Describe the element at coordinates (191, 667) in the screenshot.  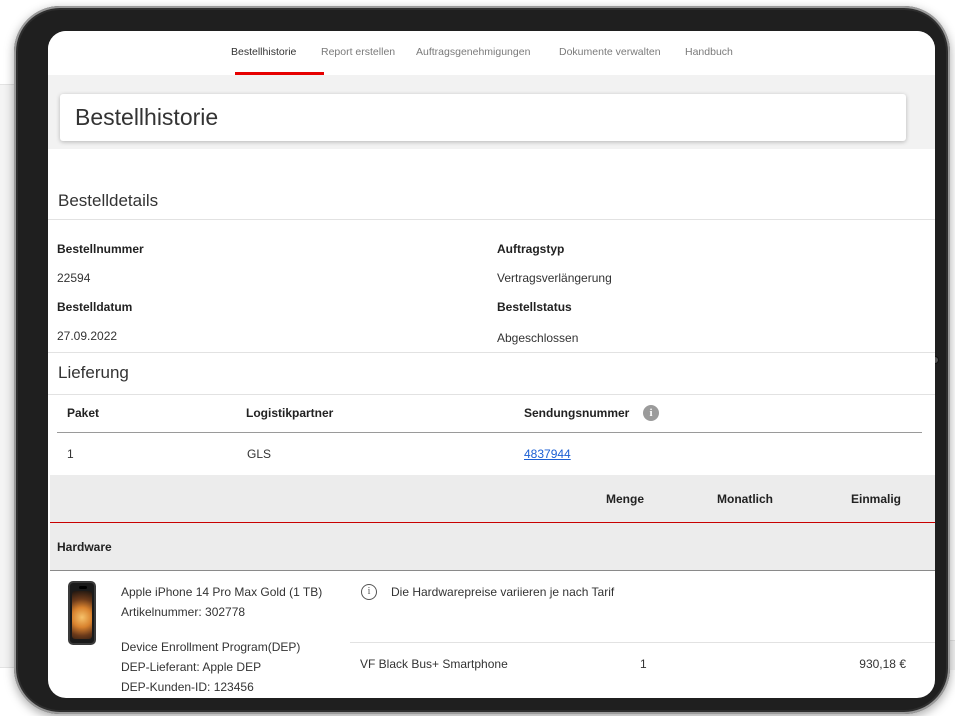
I see `dep-supplier: DEP-Lieferant: Apple DEP` at that location.